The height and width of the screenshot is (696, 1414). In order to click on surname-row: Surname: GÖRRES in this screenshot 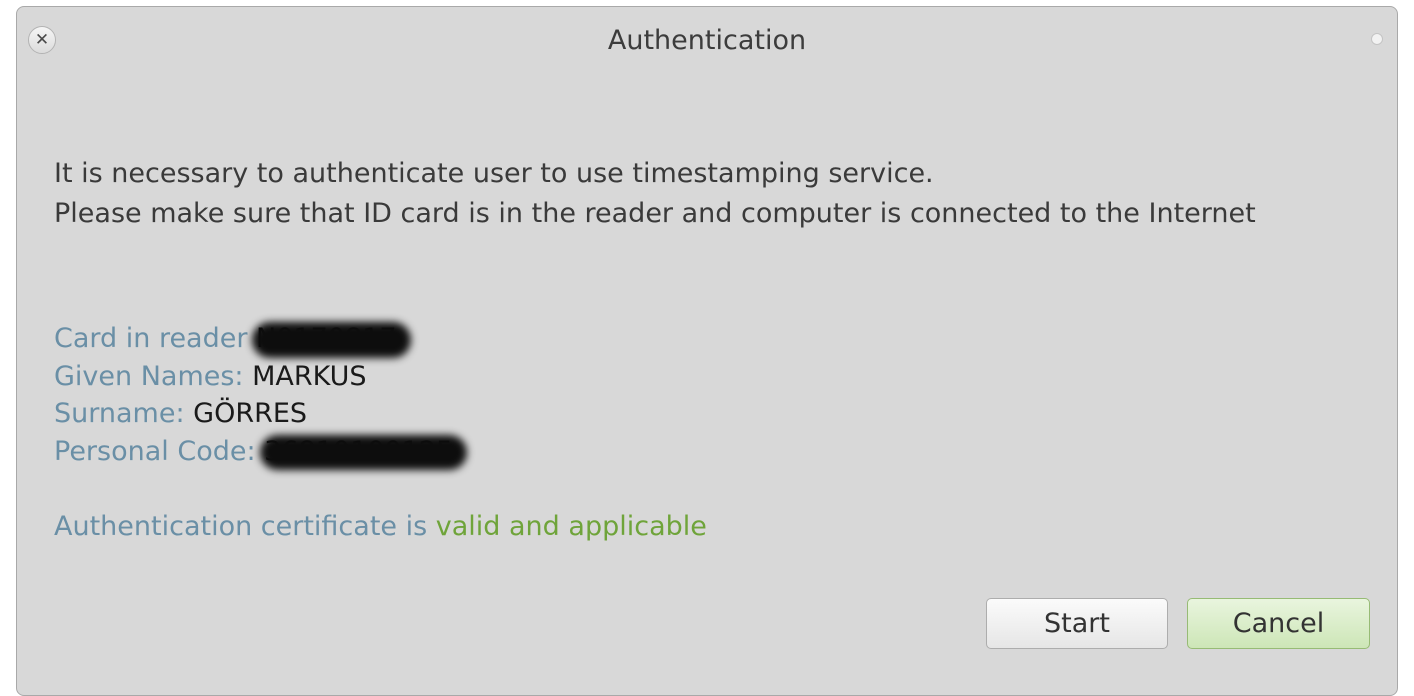, I will do `click(253, 414)`.